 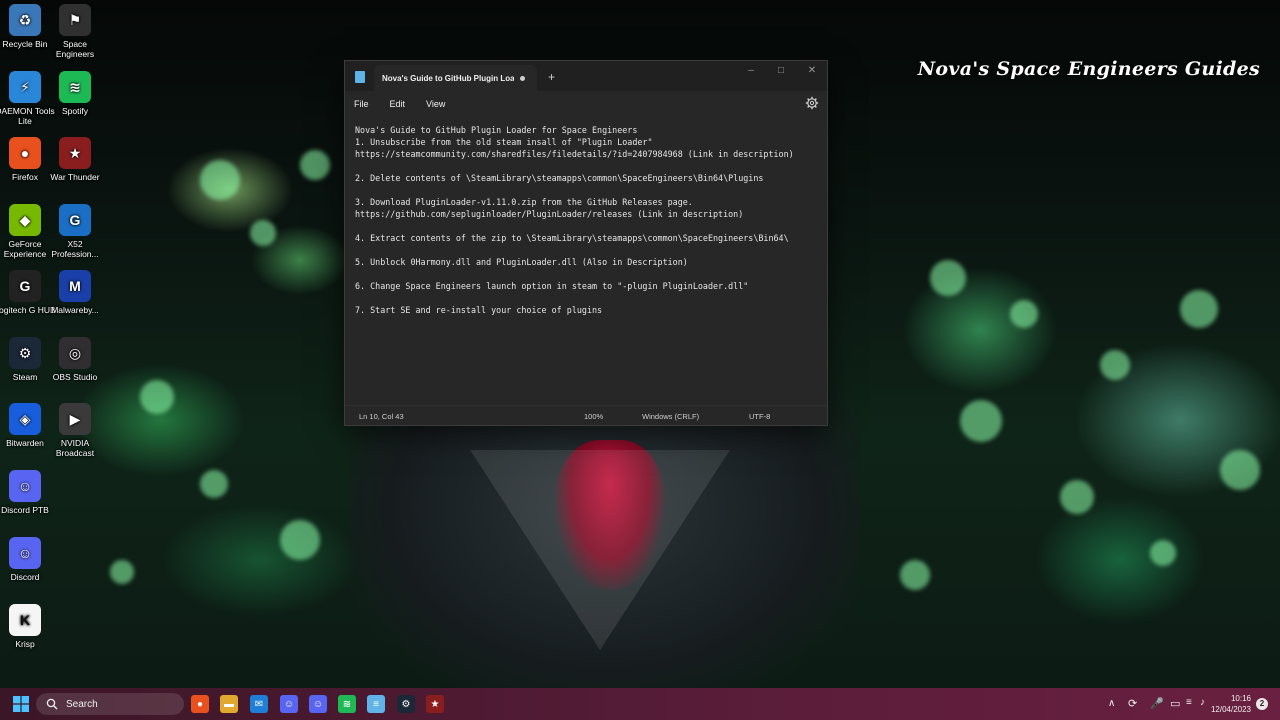 What do you see at coordinates (229, 704) in the screenshot?
I see `taskbar-file-explorer-icon: ▬` at bounding box center [229, 704].